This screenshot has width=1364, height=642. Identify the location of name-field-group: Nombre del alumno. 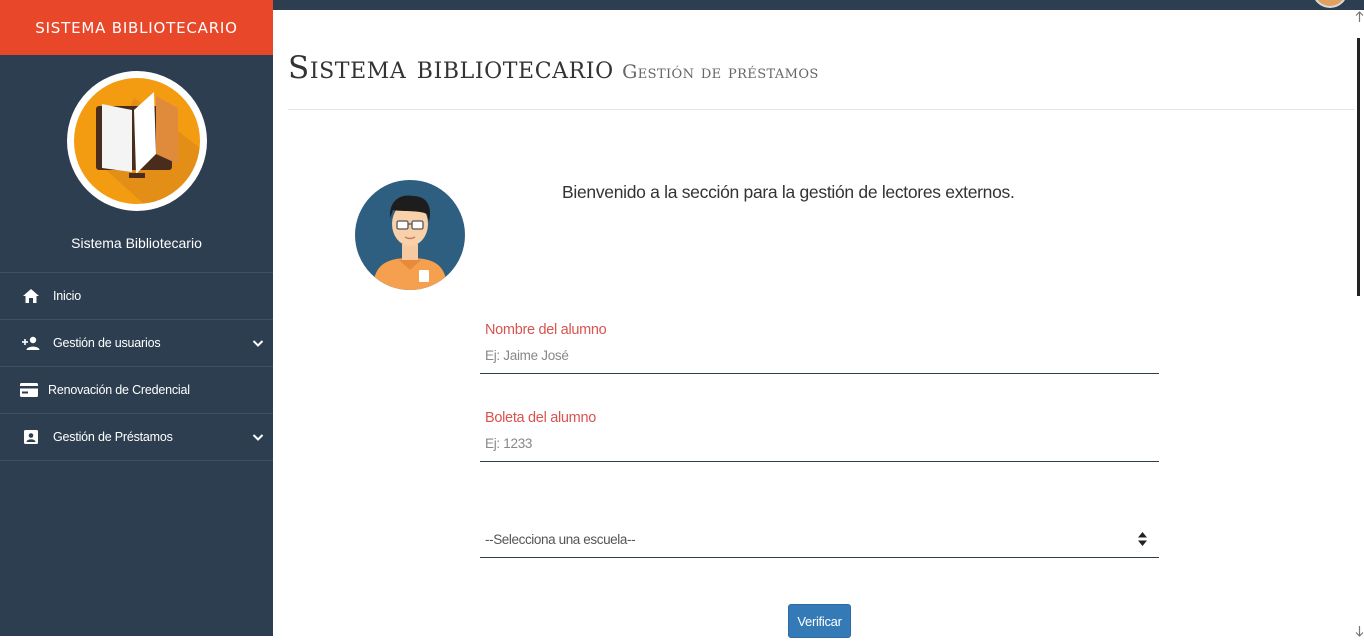
(819, 348).